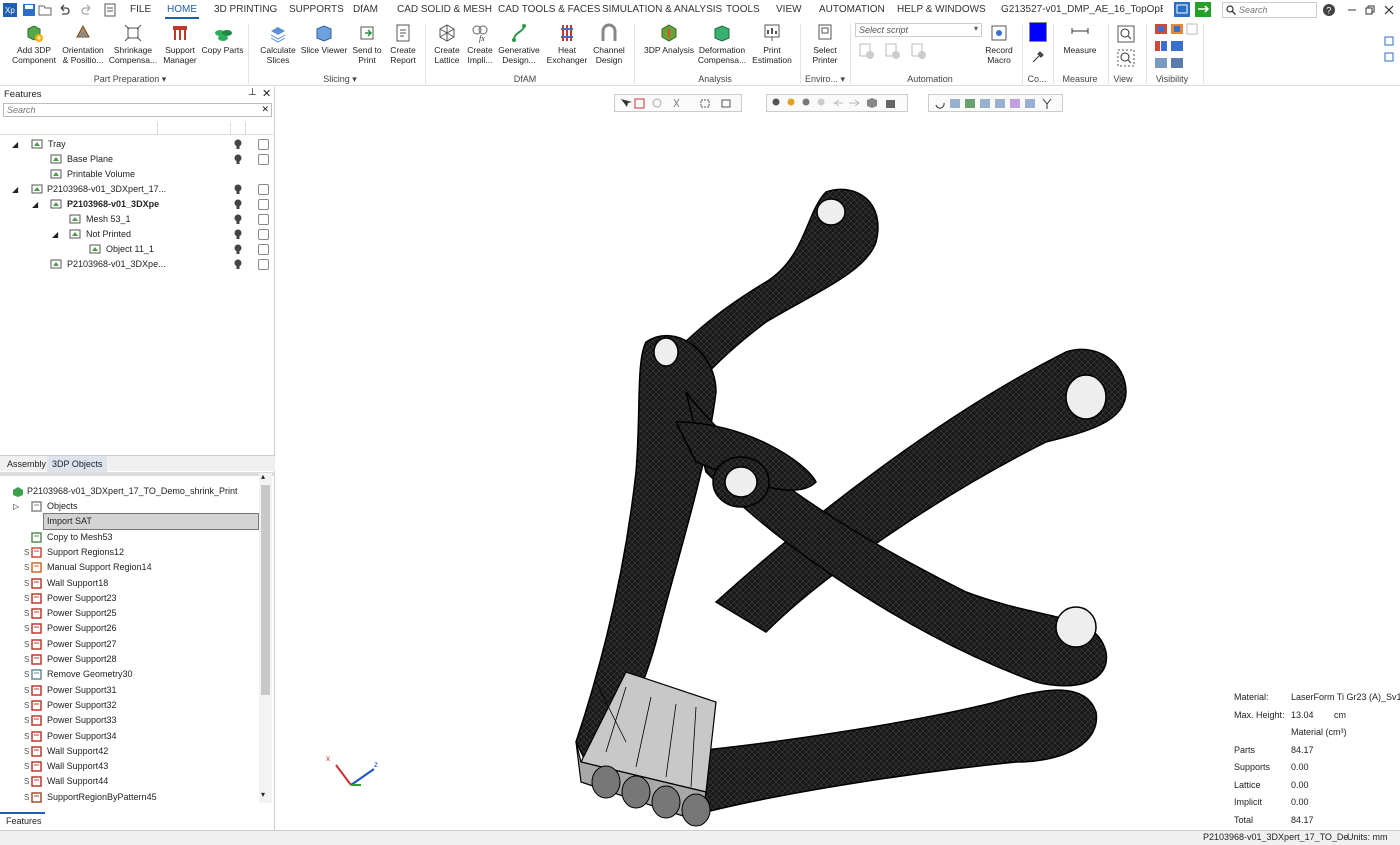 The image size is (1400, 845). What do you see at coordinates (137, 474) in the screenshot?
I see `panel-splitter` at bounding box center [137, 474].